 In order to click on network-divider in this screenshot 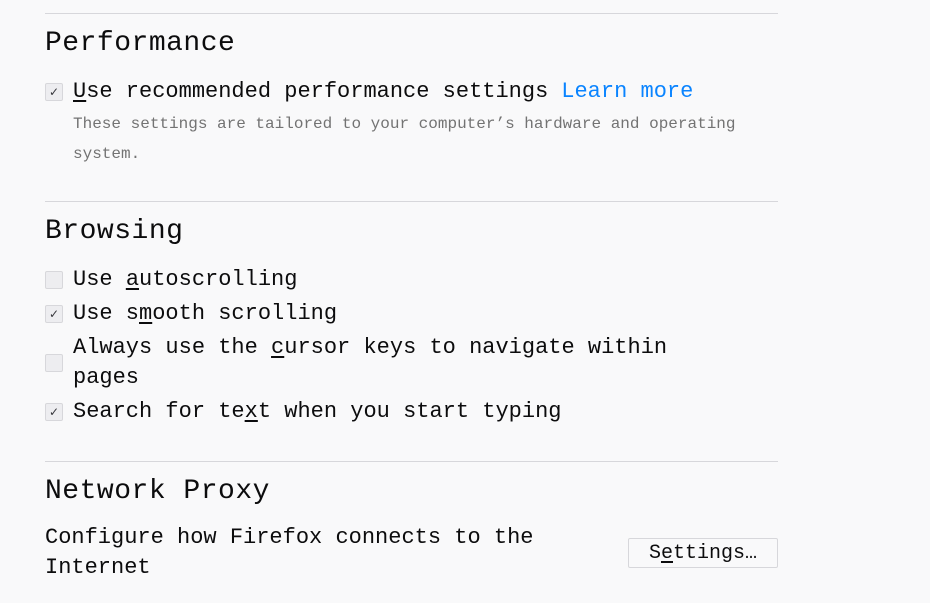, I will do `click(411, 461)`.